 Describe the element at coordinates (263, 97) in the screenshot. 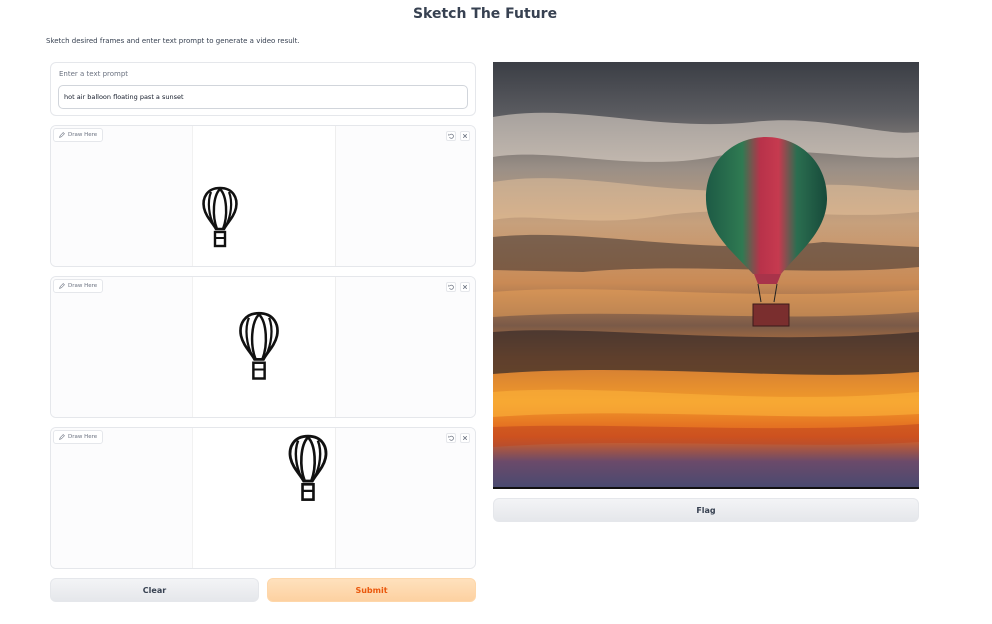

I see `prompt-input` at that location.